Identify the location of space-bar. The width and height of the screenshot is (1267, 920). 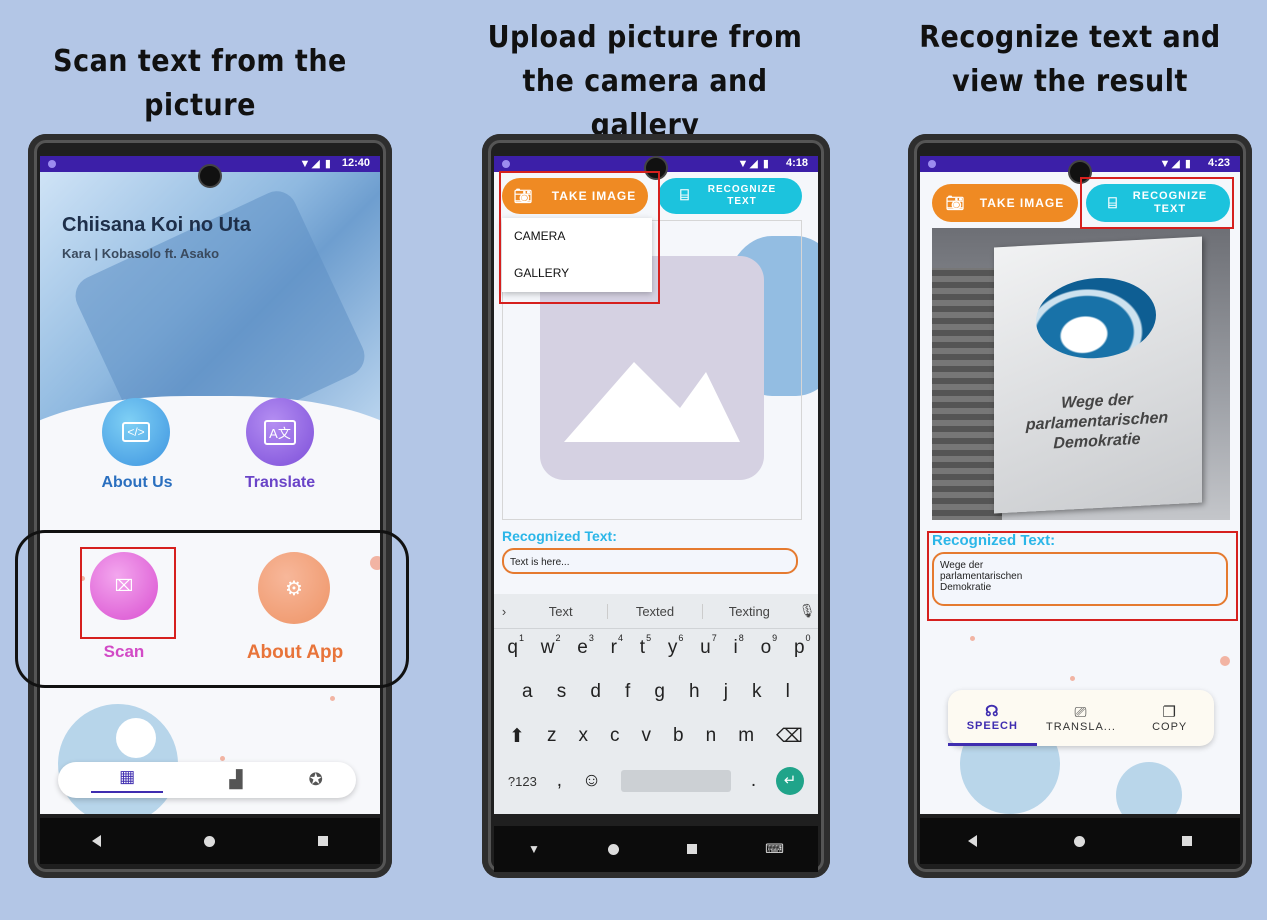
(676, 781).